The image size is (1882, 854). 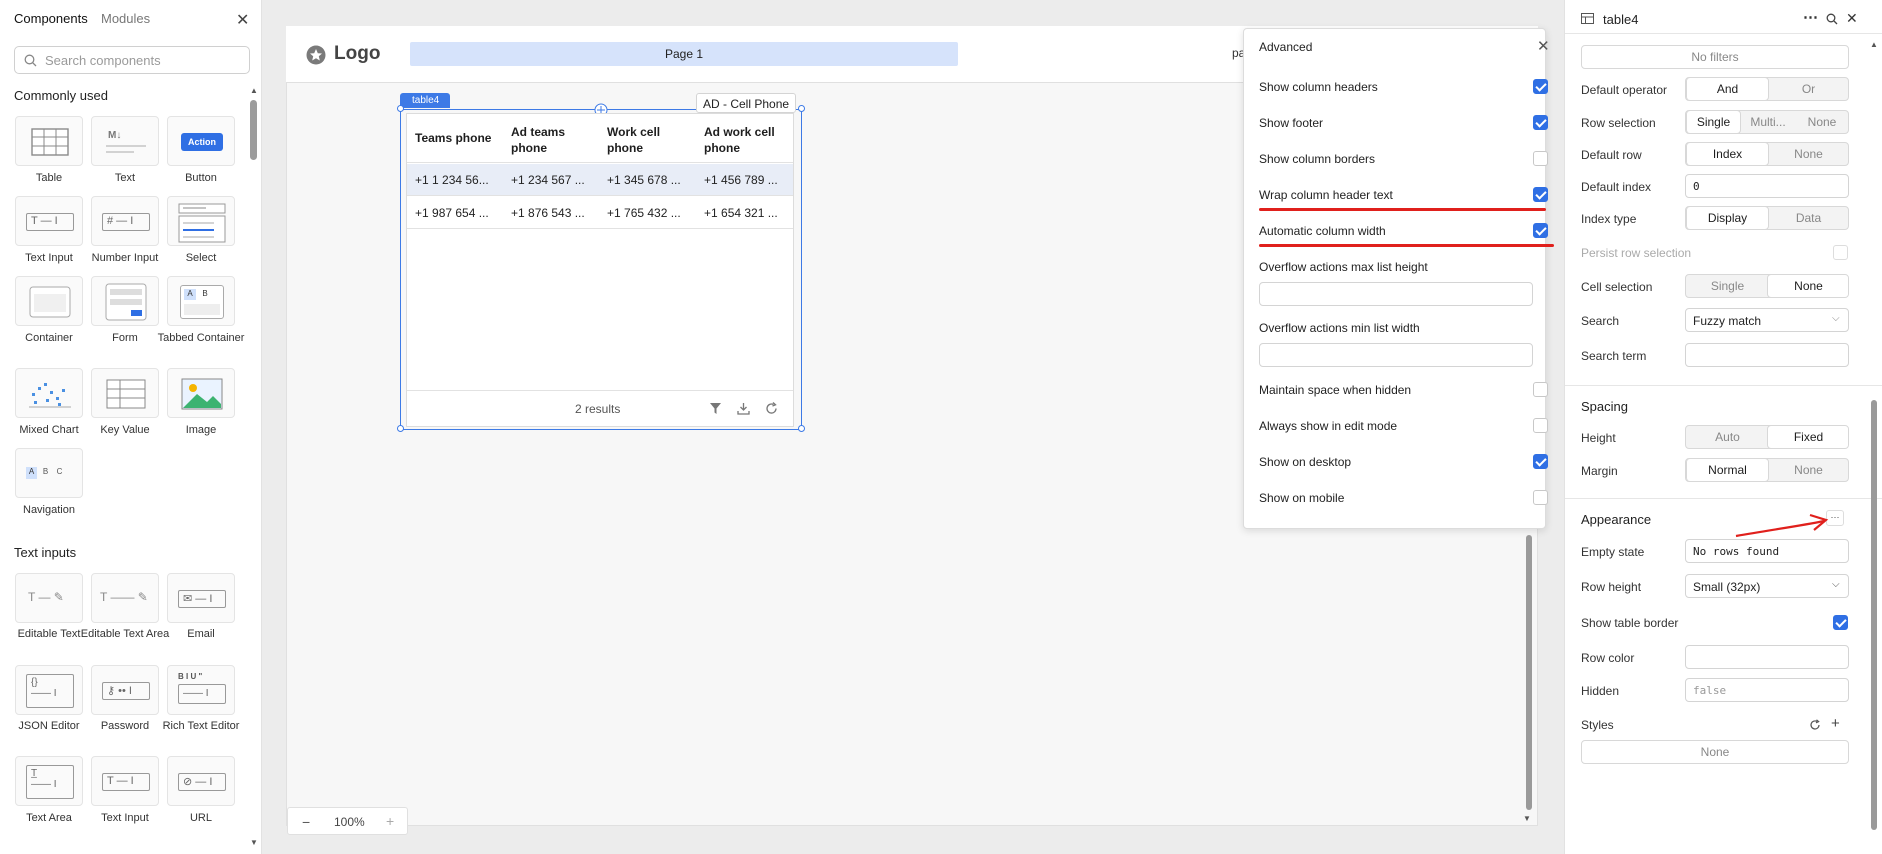 What do you see at coordinates (201, 301) in the screenshot?
I see `tile-tabbed-container: A B` at bounding box center [201, 301].